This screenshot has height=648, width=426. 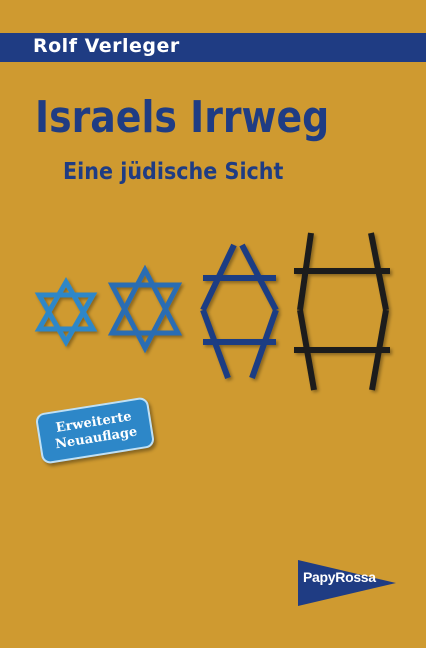 I want to click on star-of-david-light-blue-icon, so click(x=66, y=312).